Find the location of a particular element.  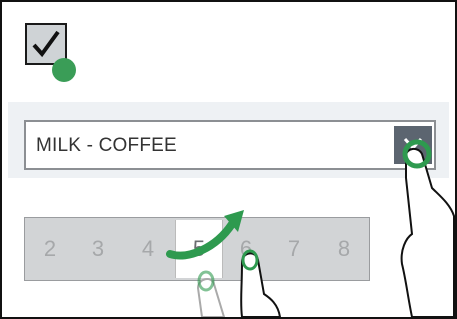

picker-item: 6 is located at coordinates (246, 249).